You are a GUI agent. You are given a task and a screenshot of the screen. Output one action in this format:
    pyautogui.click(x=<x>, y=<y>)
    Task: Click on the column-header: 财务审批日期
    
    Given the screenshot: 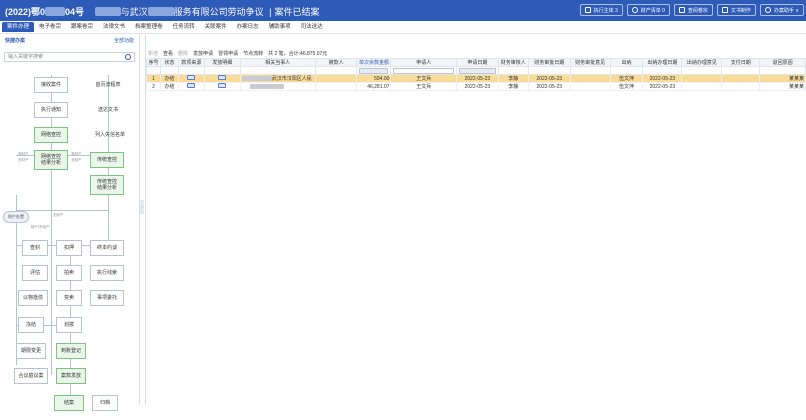 What is the action you would take?
    pyautogui.click(x=549, y=62)
    